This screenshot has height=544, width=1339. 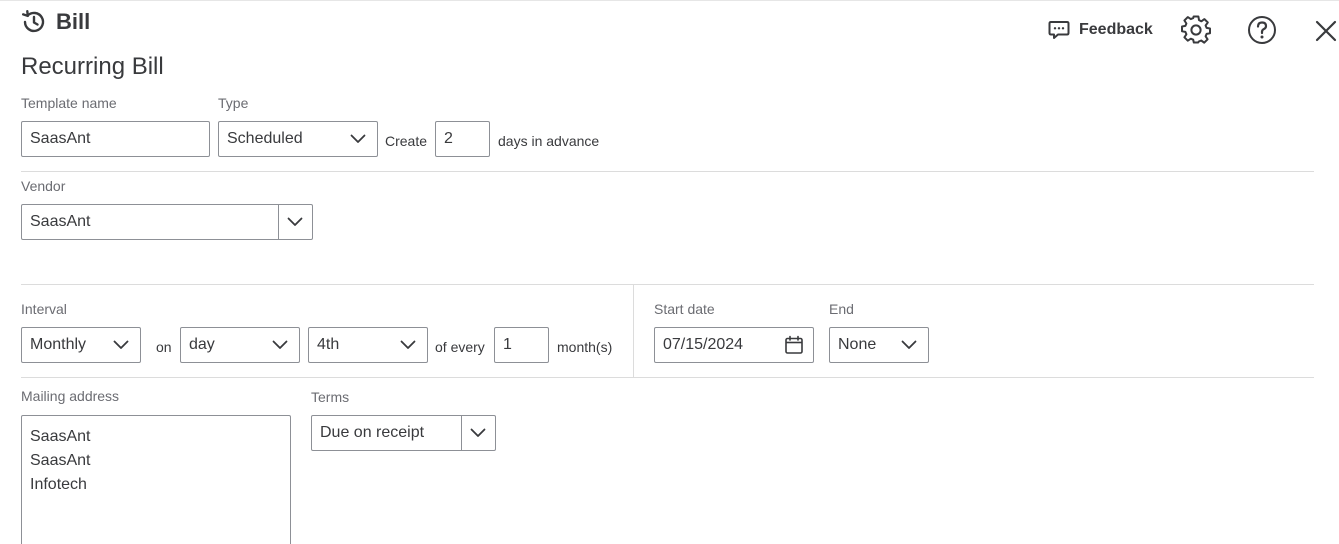 What do you see at coordinates (240, 345) in the screenshot?
I see `interval-day-type-select: day` at bounding box center [240, 345].